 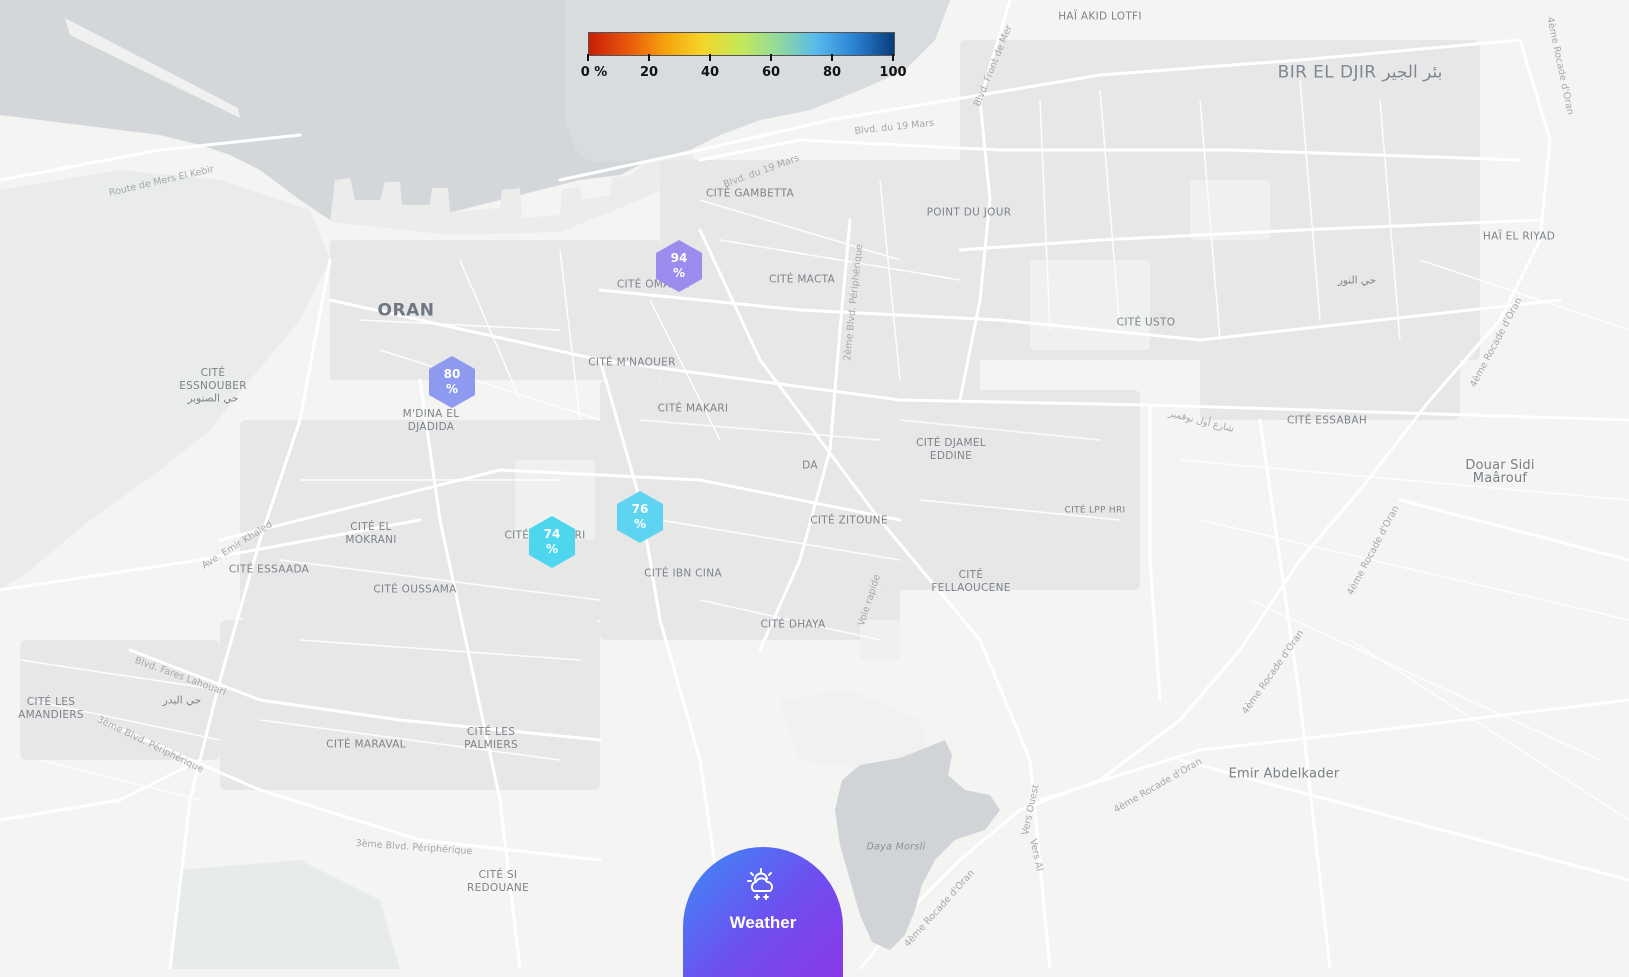 I want to click on place-label: CITÉ ESSAADA, so click(x=269, y=569).